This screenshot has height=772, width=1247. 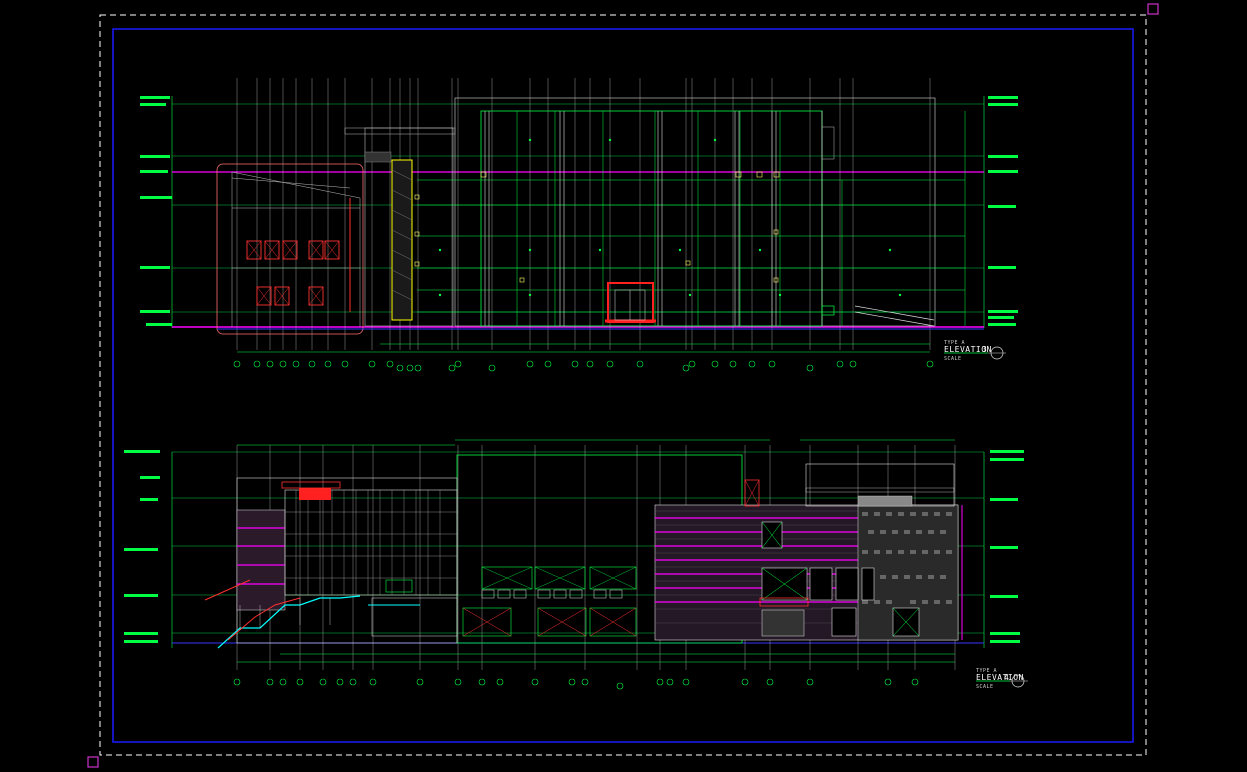 What do you see at coordinates (953, 359) in the screenshot?
I see `elevation-3-scale: SCALE` at bounding box center [953, 359].